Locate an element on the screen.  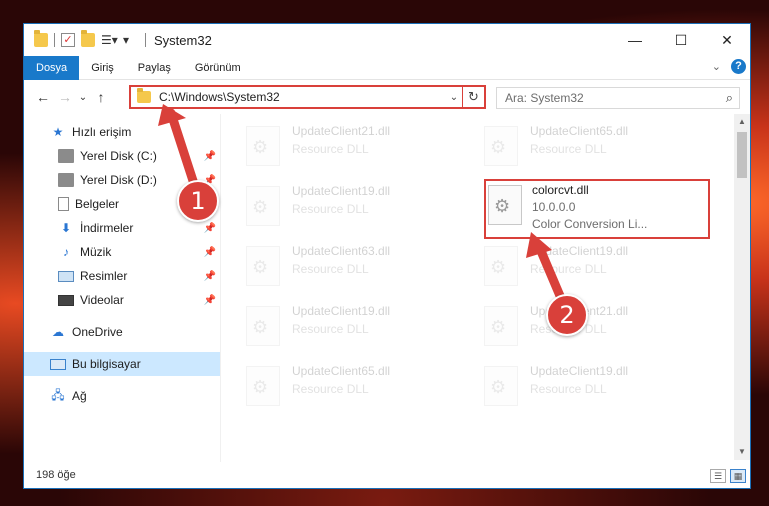
new-folder-icon is located at coordinates (88, 38).